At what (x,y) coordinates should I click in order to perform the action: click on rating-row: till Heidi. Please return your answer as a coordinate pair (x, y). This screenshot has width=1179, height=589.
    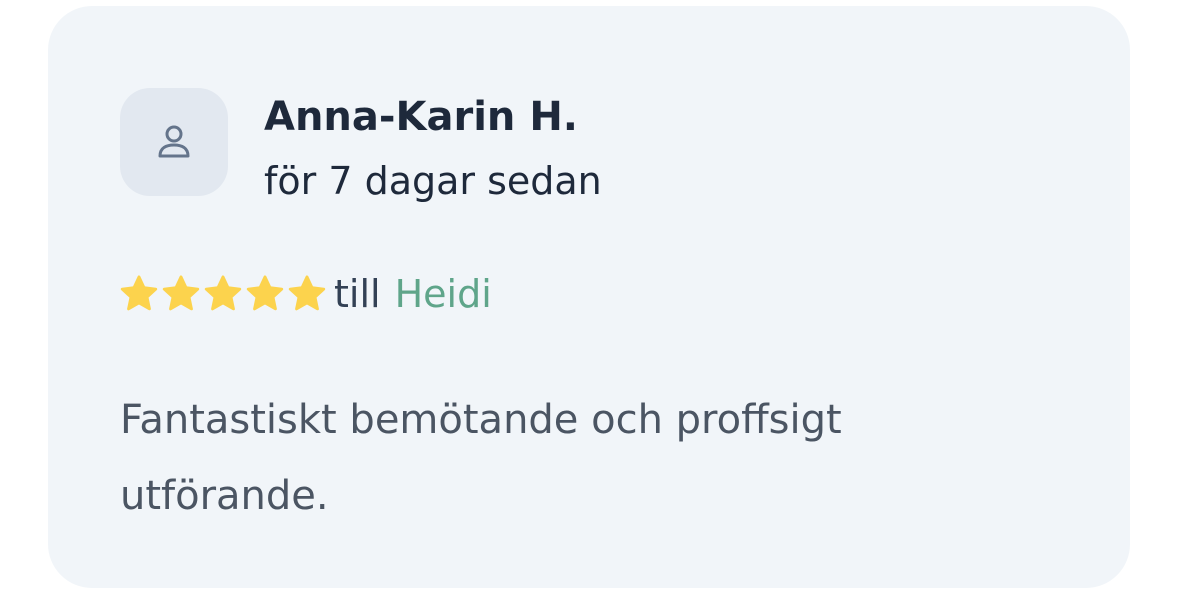
    Looking at the image, I should click on (305, 294).